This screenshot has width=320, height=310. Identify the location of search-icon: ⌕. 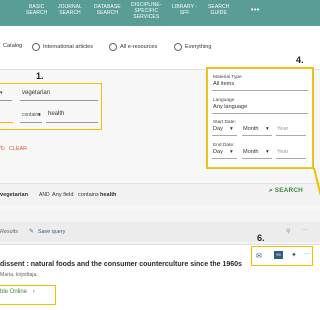
(271, 190).